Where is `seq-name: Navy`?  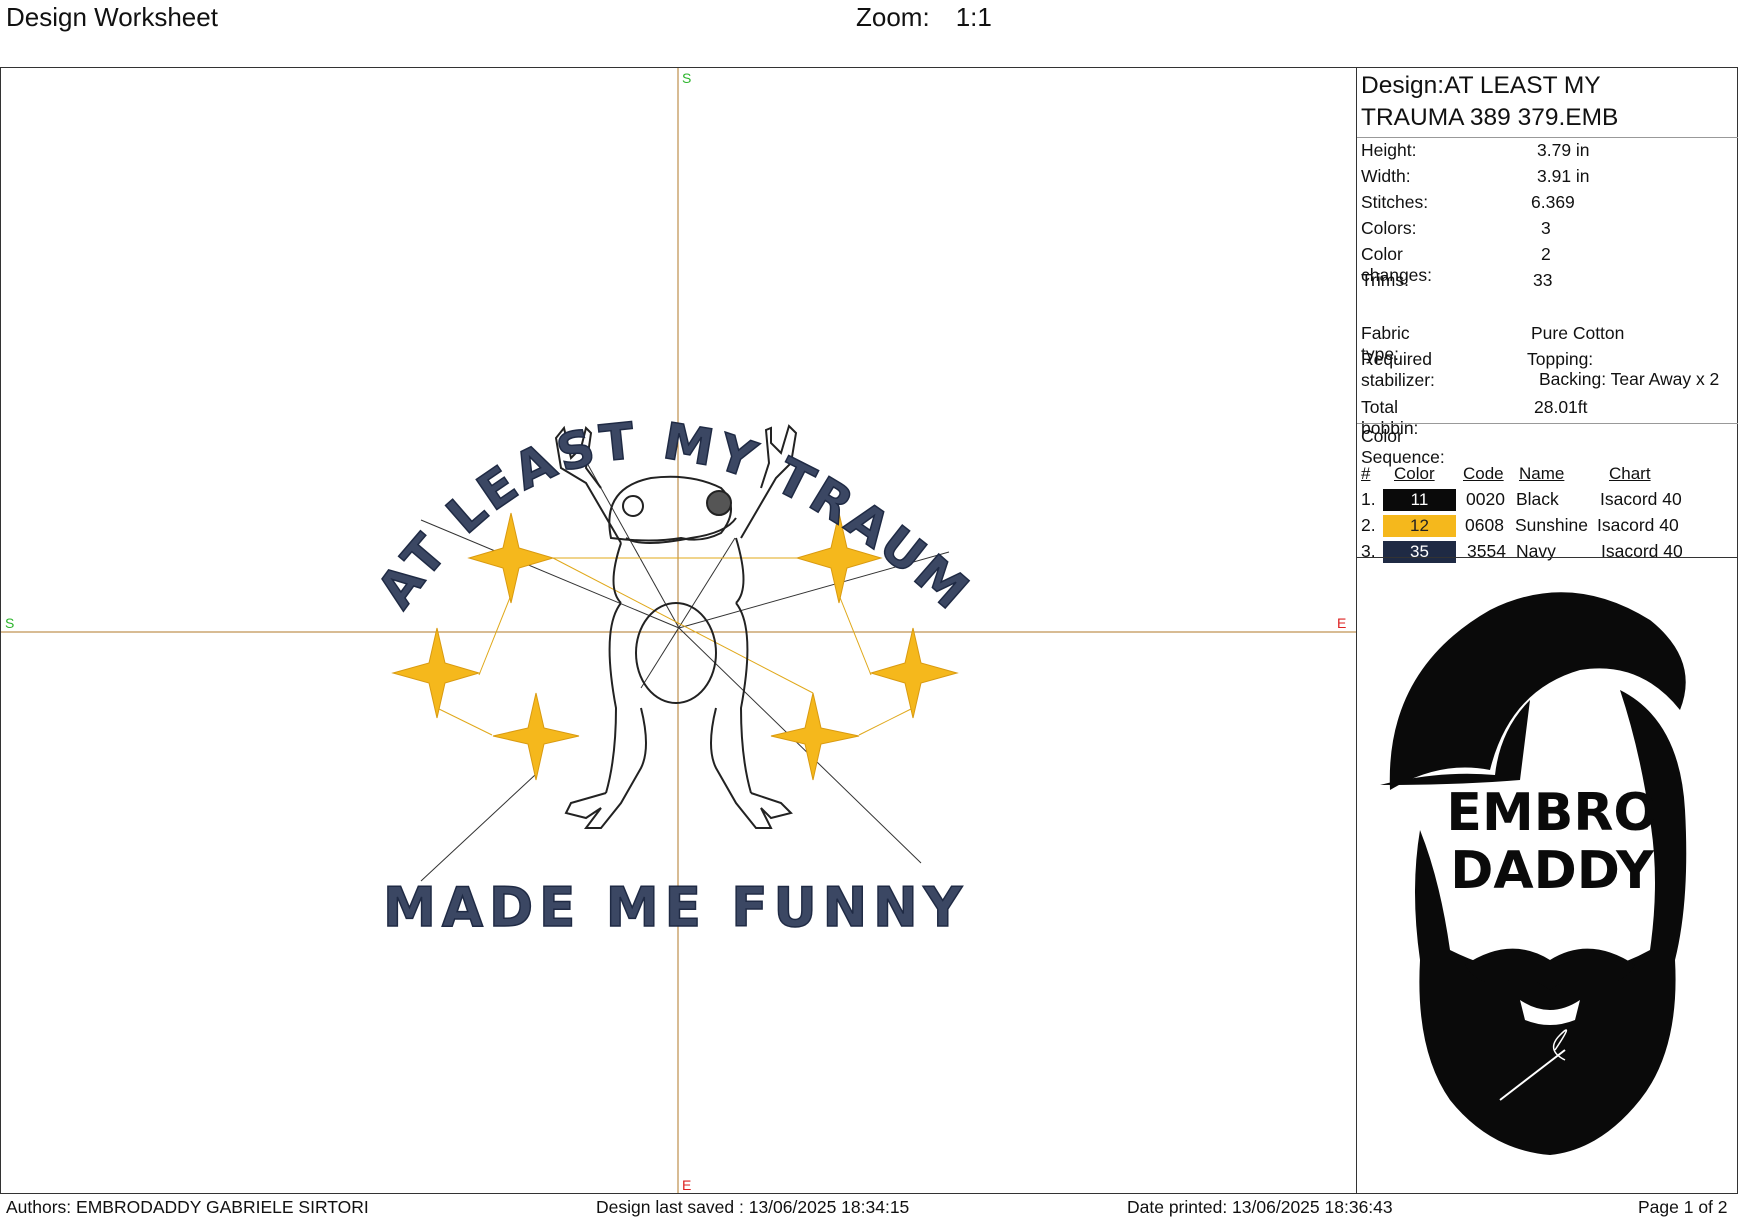
seq-name: Navy is located at coordinates (1536, 551).